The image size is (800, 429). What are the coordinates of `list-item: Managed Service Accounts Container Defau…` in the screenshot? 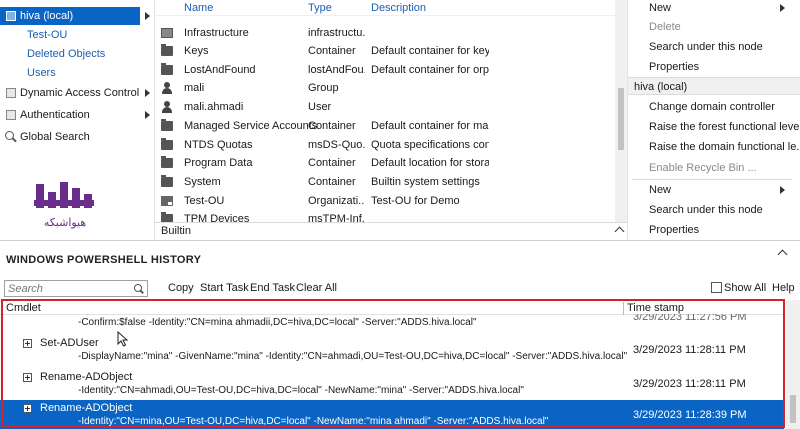 It's located at (385, 126).